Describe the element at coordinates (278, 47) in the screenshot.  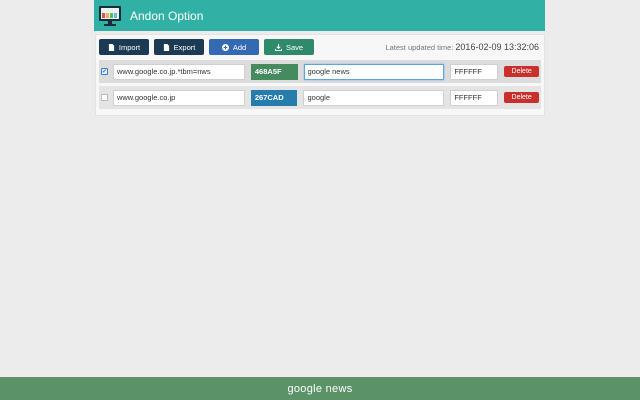
I see `download-icon` at that location.